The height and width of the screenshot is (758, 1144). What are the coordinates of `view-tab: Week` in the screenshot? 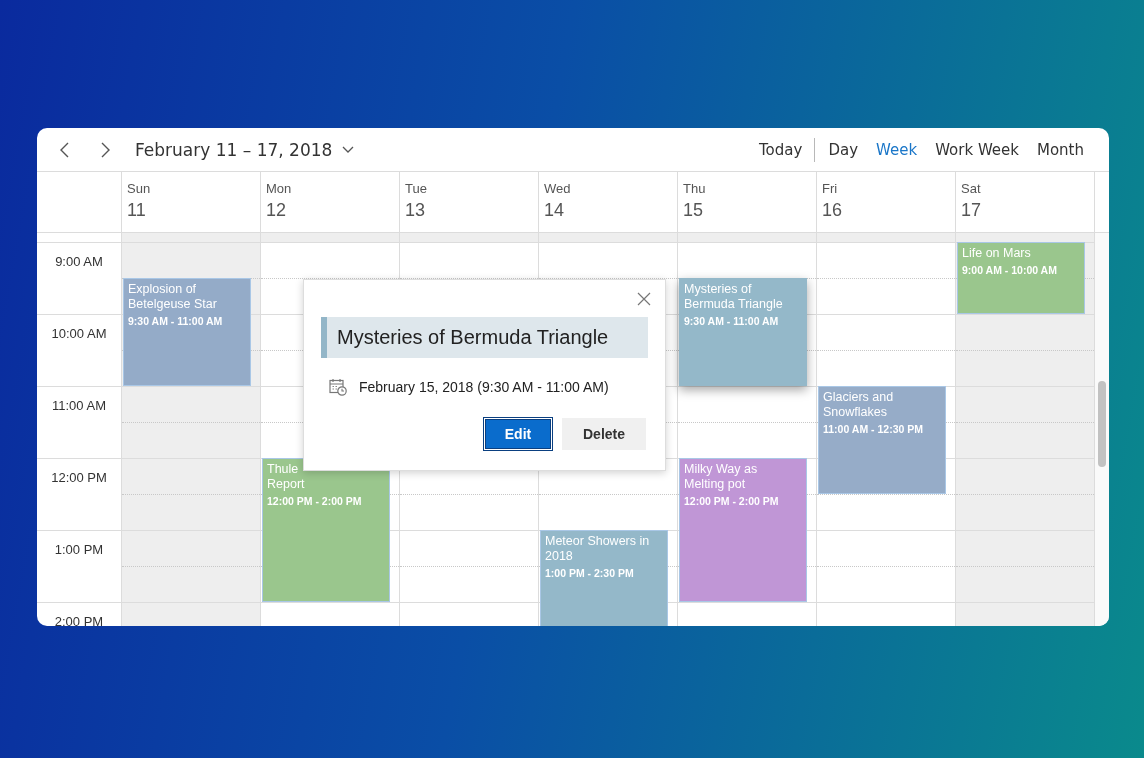 It's located at (897, 149).